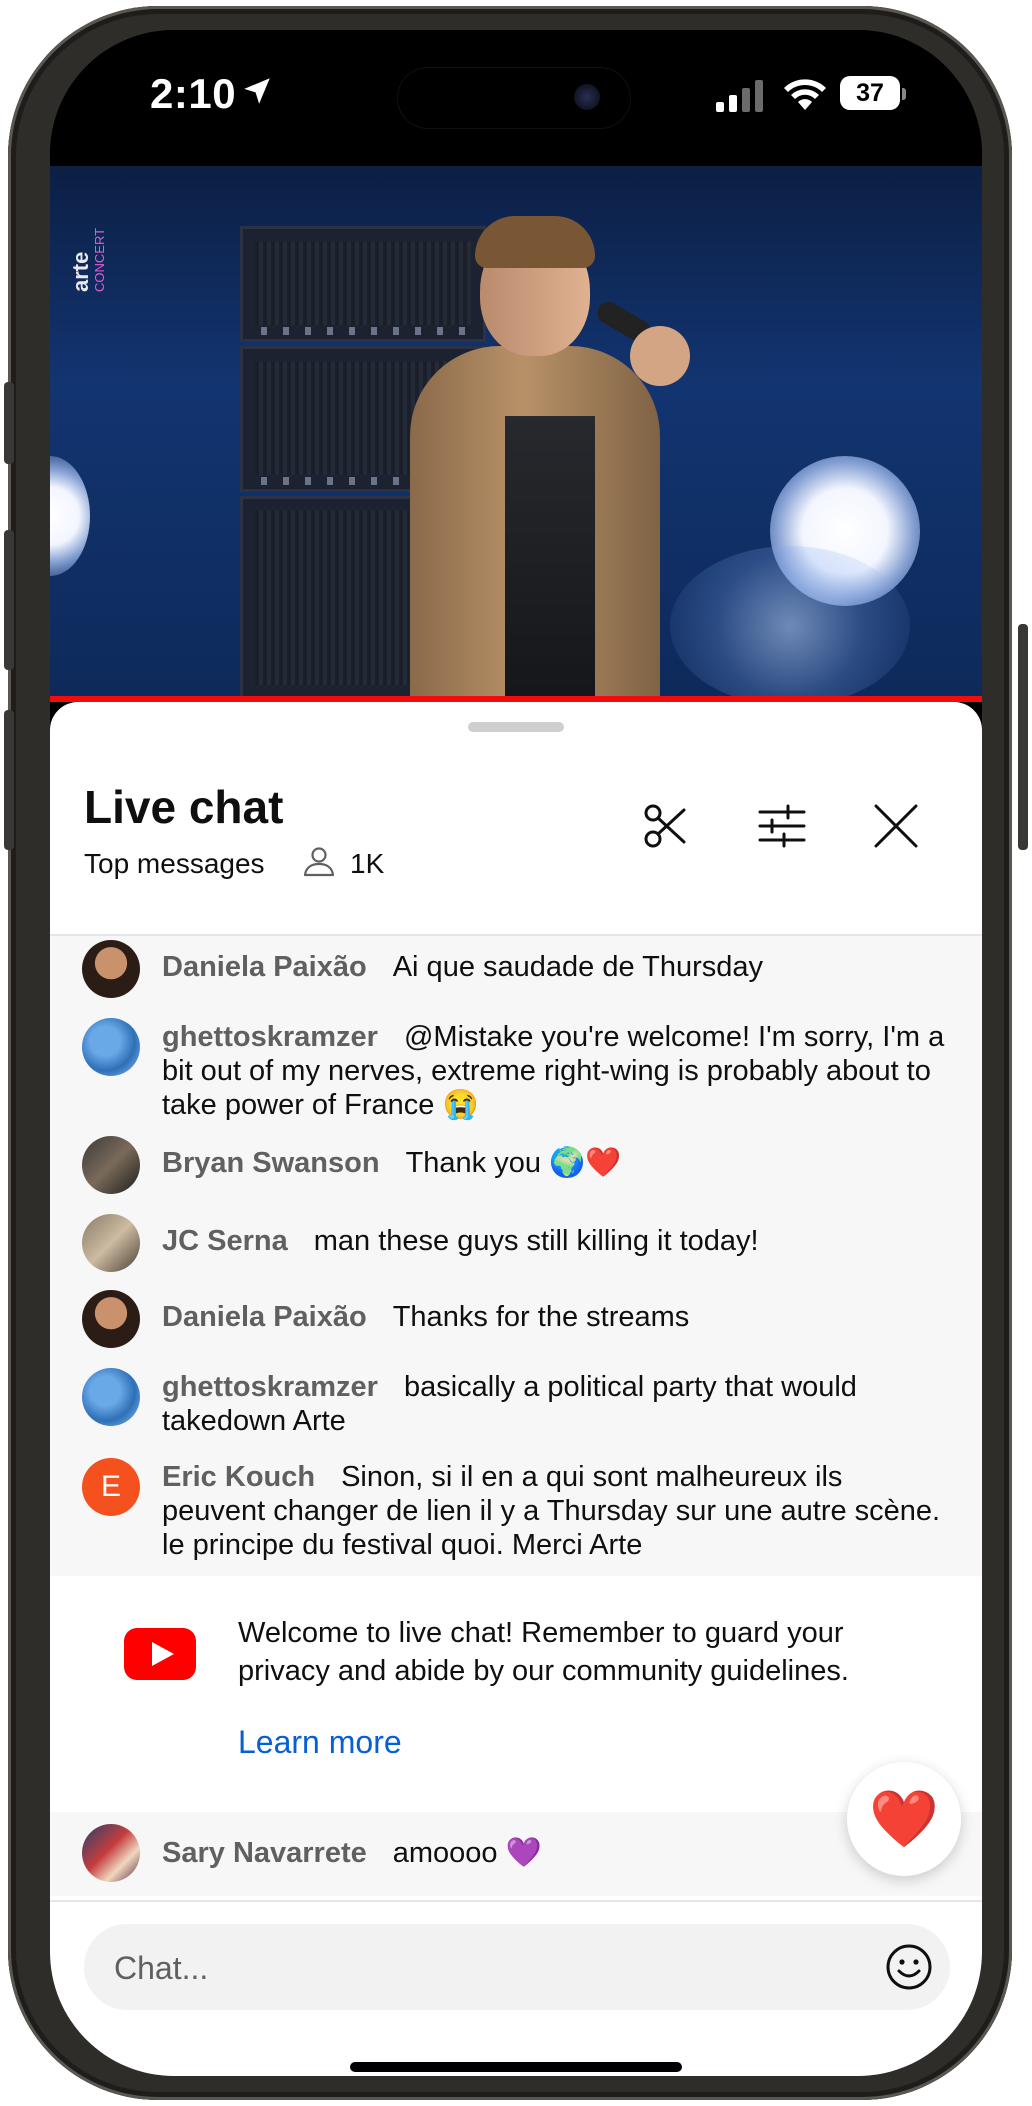 The width and height of the screenshot is (1032, 2106). What do you see at coordinates (1023, 737) in the screenshot?
I see `power-button` at bounding box center [1023, 737].